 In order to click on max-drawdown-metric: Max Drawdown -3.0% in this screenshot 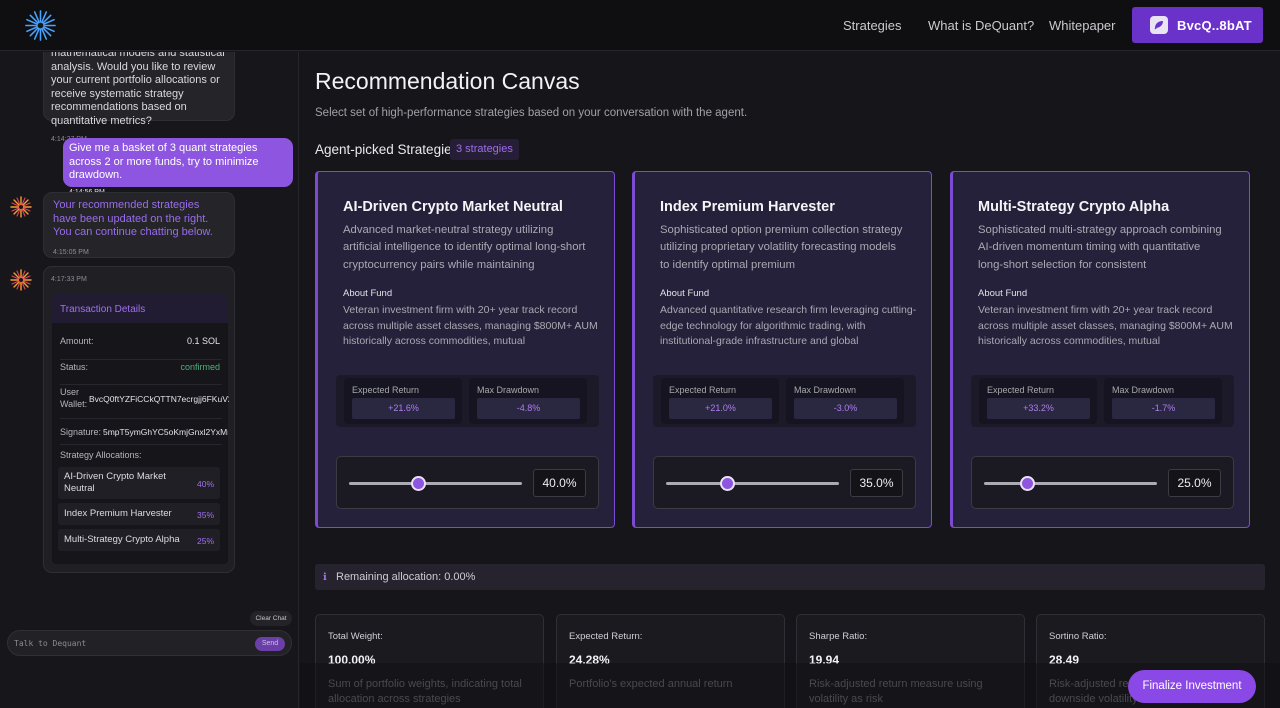, I will do `click(845, 401)`.